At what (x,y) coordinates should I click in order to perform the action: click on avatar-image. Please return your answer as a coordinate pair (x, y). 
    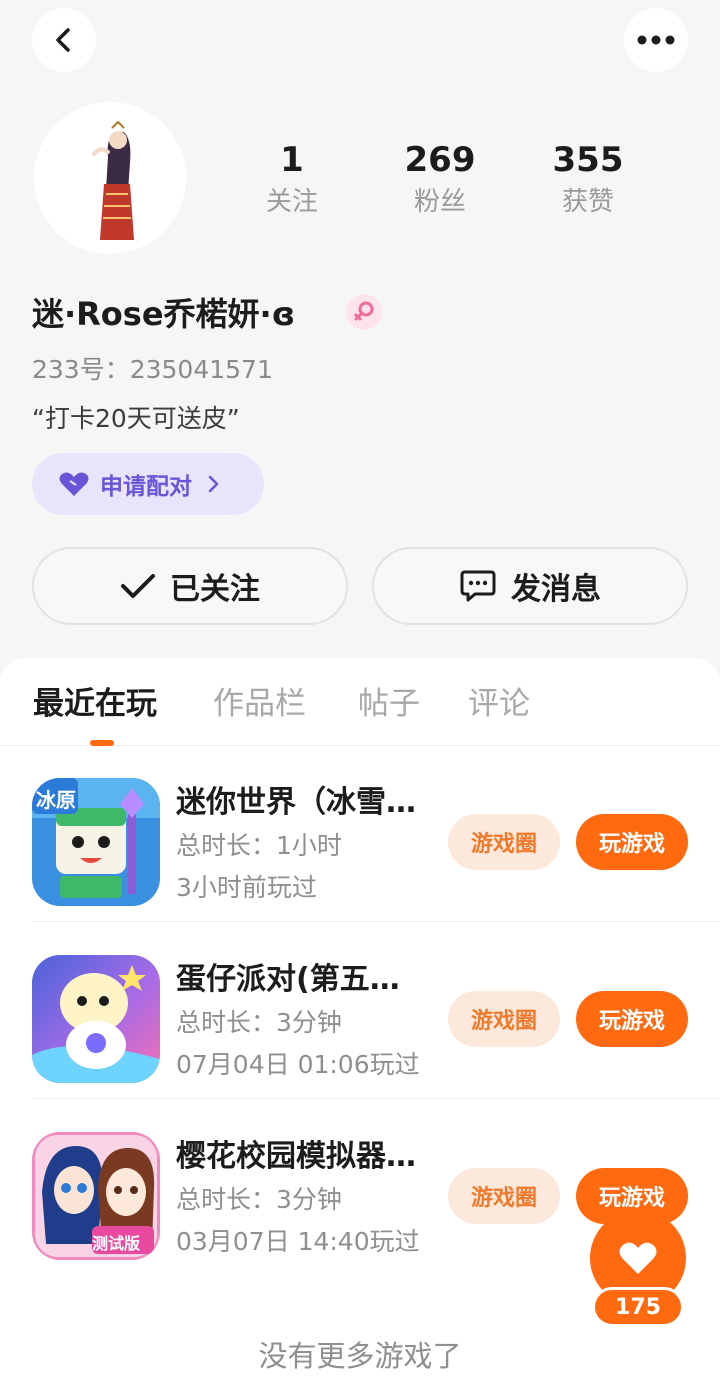
    Looking at the image, I should click on (110, 178).